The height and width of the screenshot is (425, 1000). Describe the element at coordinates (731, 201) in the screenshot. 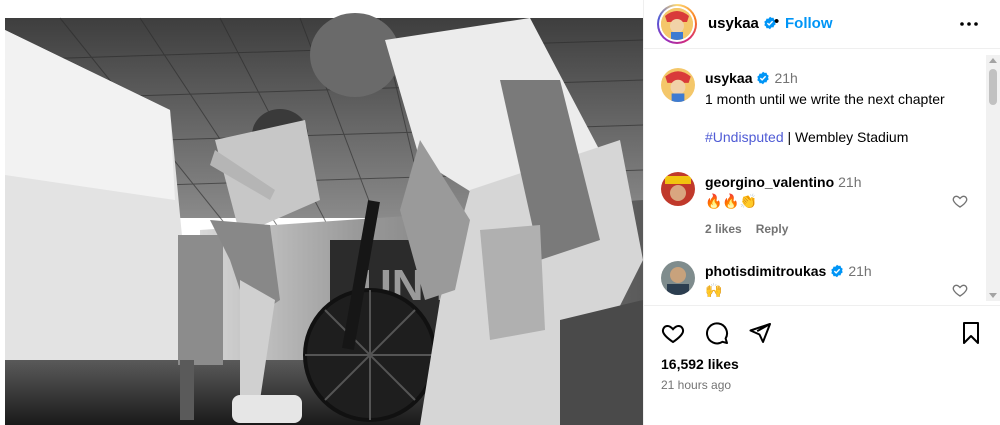

I see `comment-text: 🔥🔥👏` at that location.